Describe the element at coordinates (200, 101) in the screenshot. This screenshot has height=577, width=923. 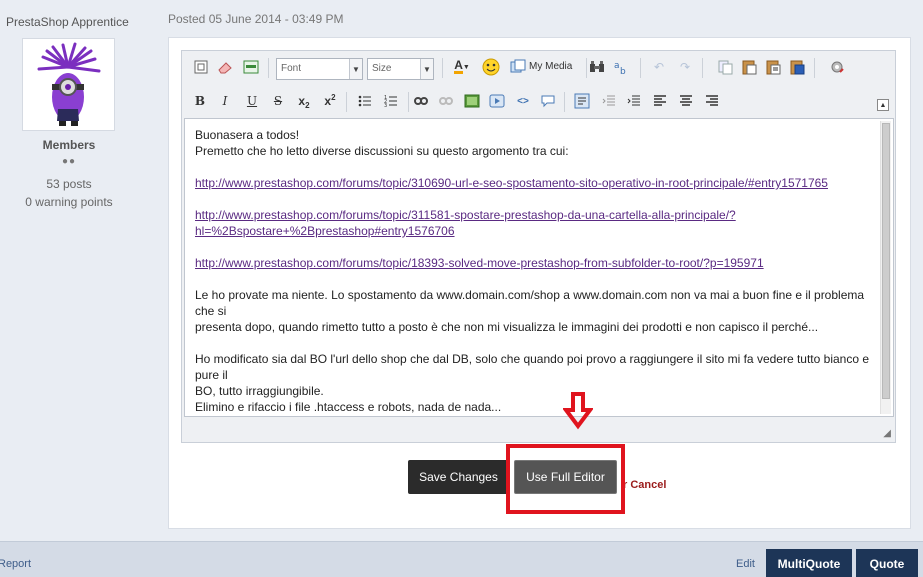
I see `bold-button: B` at that location.